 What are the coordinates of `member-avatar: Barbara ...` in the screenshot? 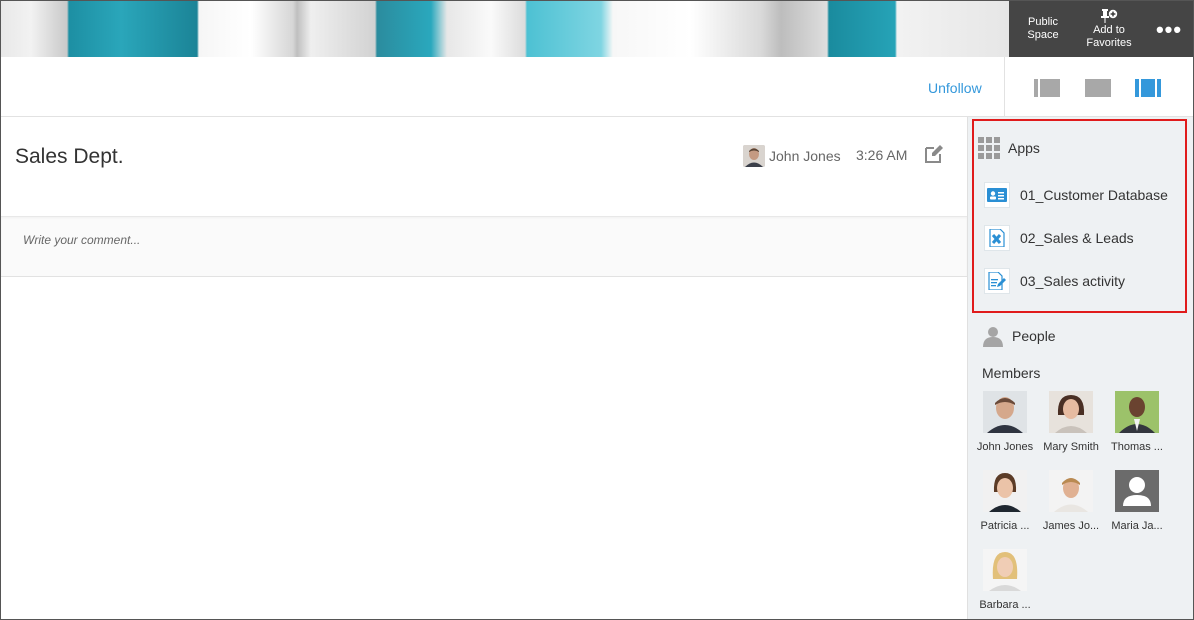 It's located at (1005, 580).